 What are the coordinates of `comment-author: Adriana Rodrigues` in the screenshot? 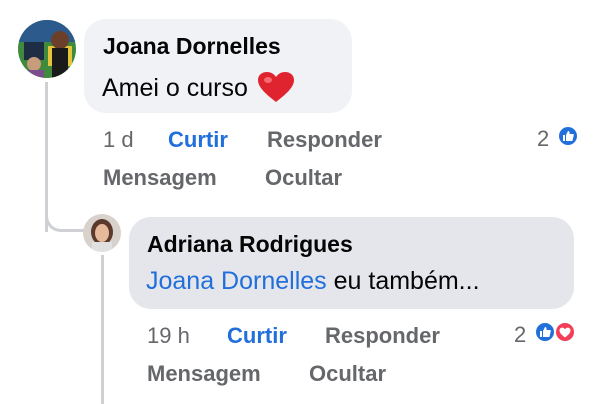 It's located at (250, 244).